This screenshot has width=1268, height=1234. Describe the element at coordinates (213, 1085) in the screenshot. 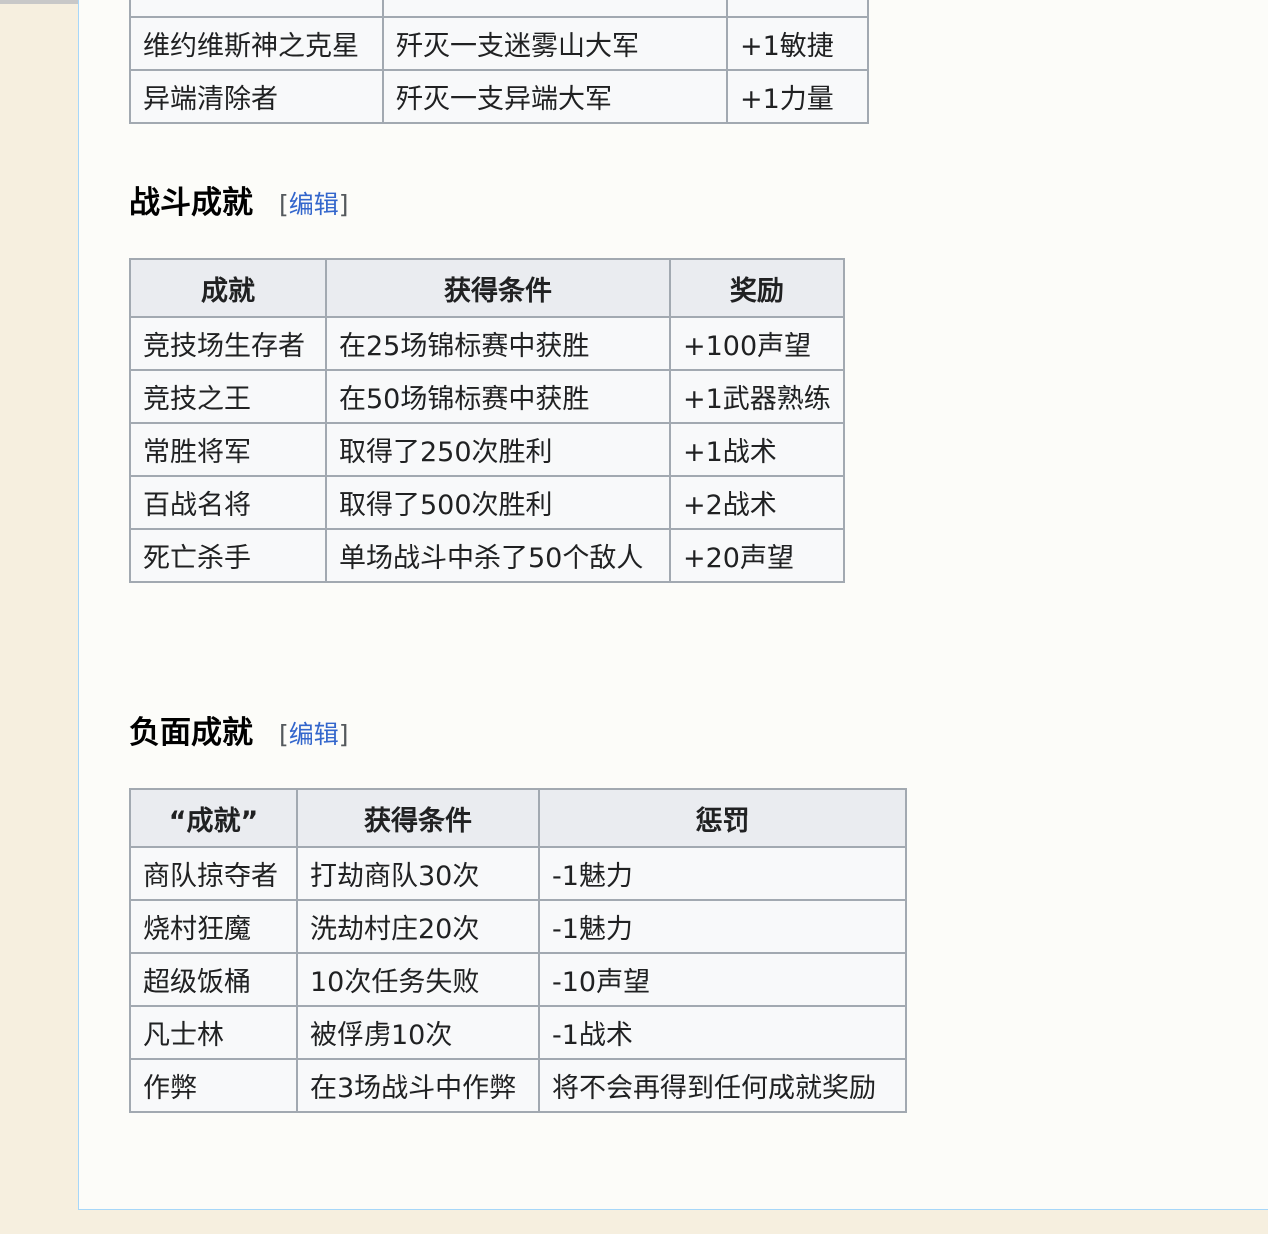

I see `achievement-name: 作弊` at that location.